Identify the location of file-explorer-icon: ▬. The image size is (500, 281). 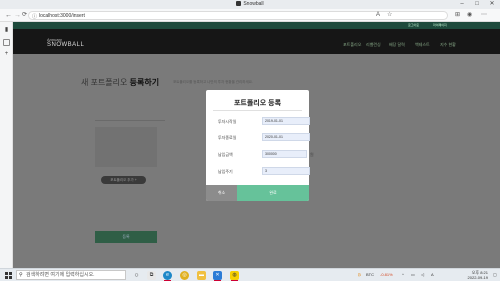
(201, 275).